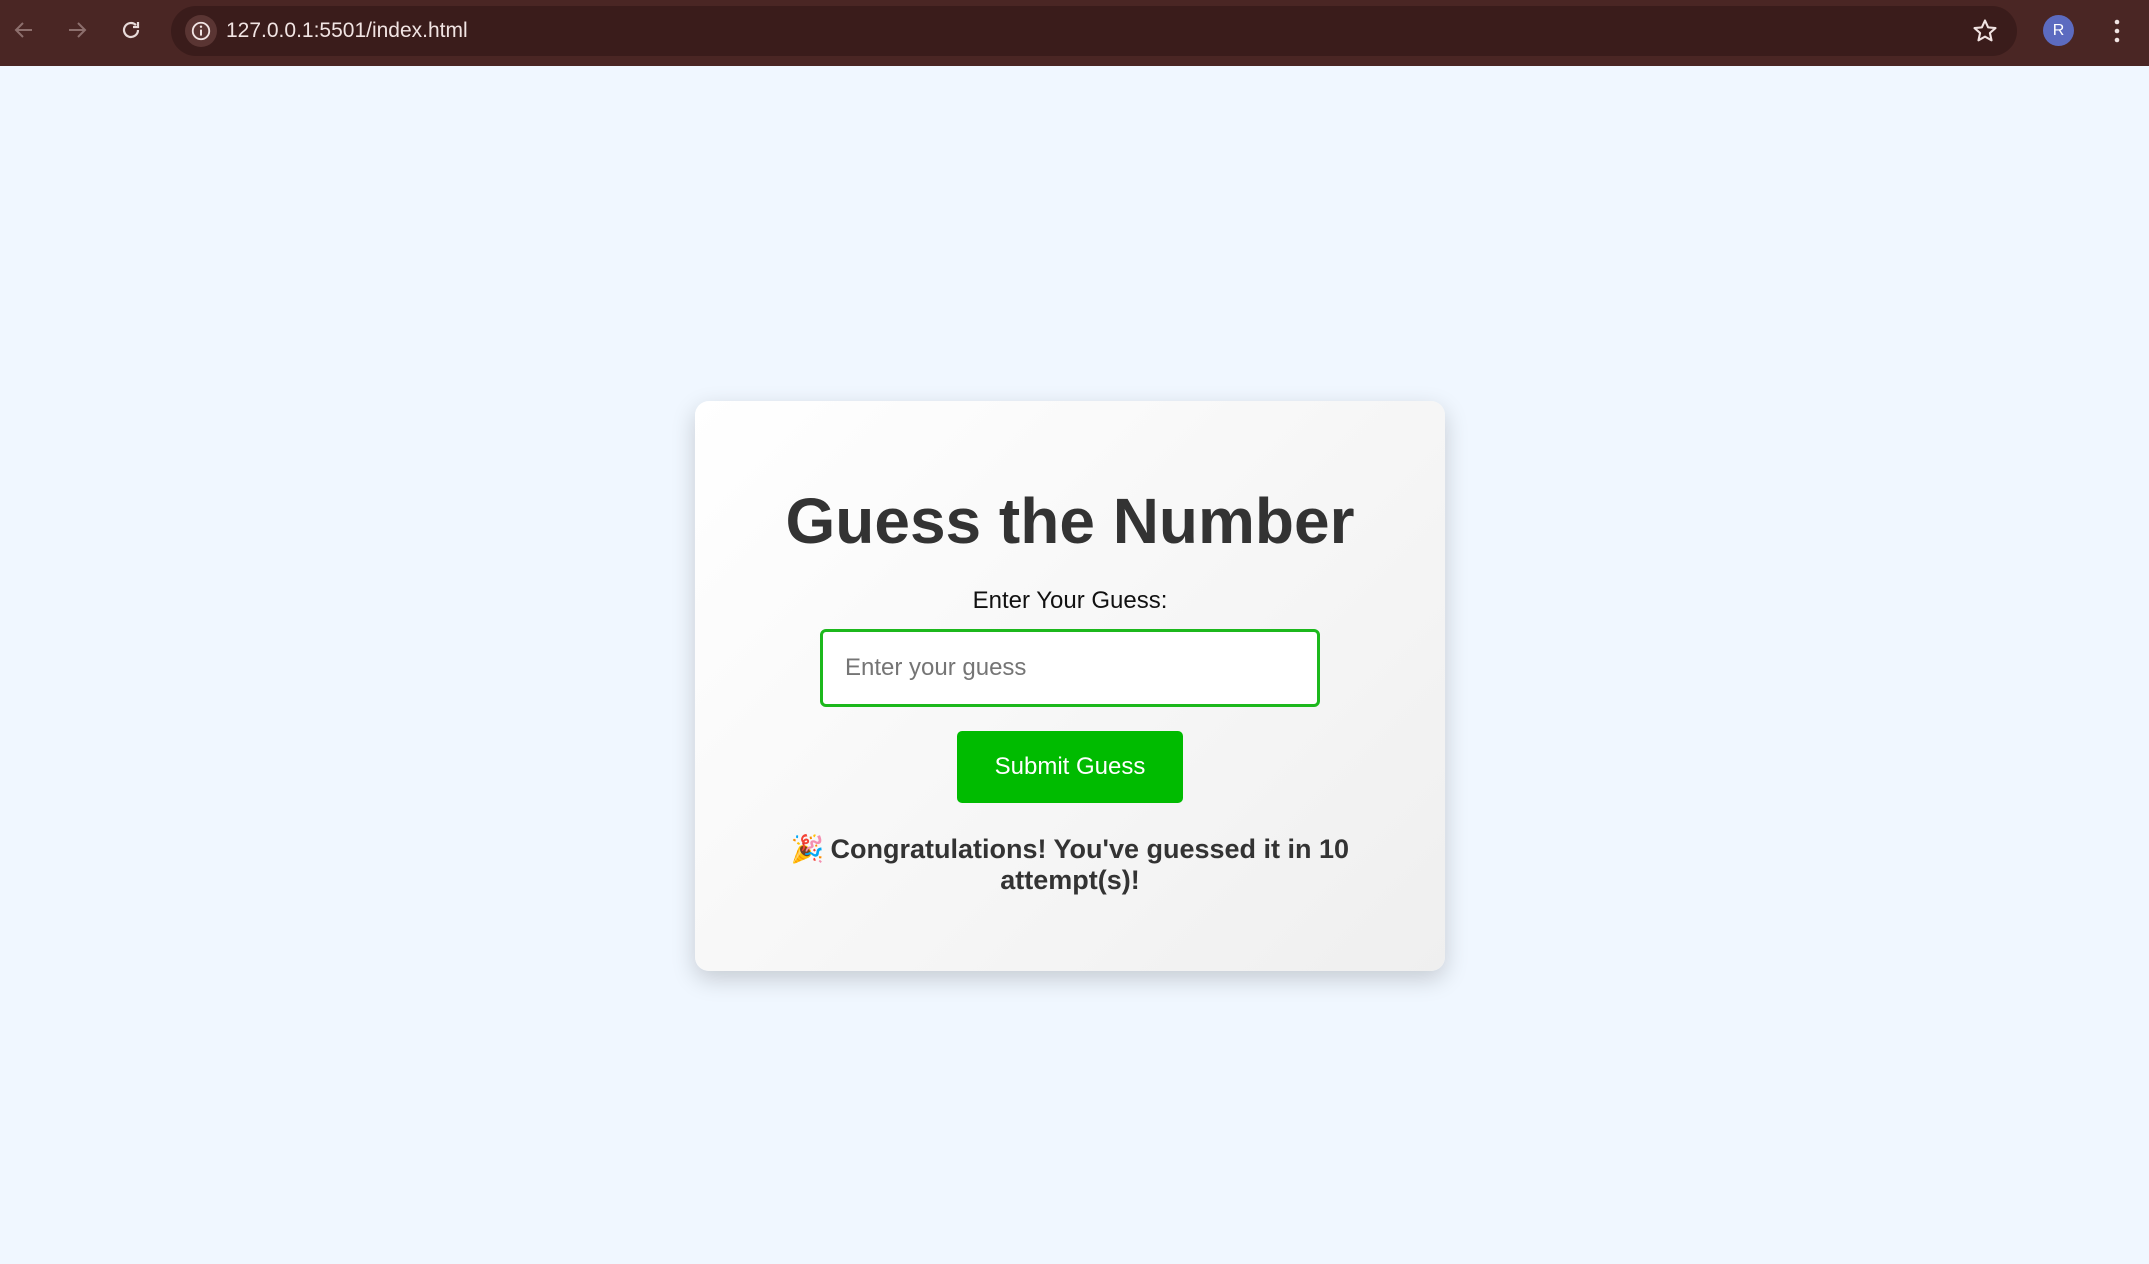  I want to click on submit-guess-button: Submit Guess, so click(1070, 767).